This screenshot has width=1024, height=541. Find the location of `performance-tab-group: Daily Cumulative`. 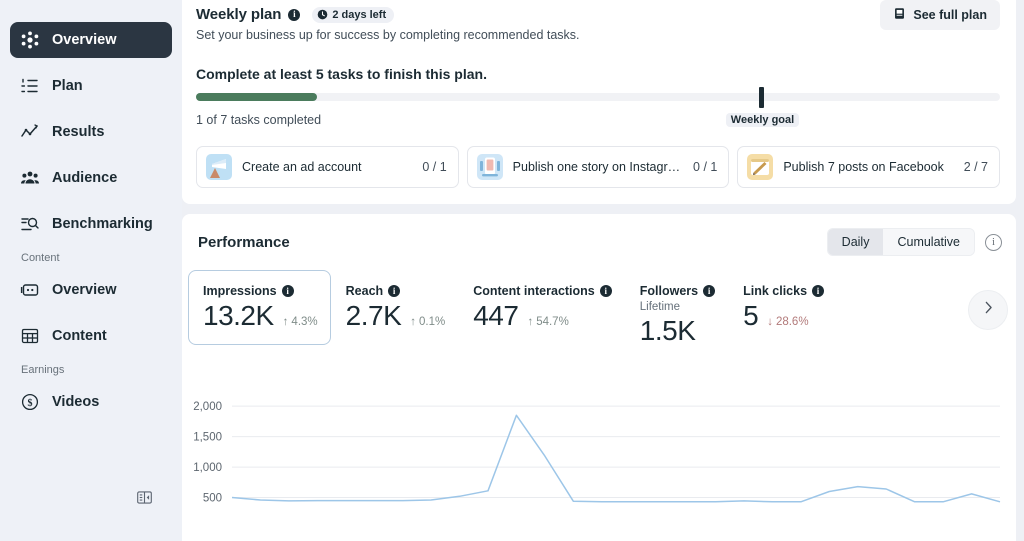

performance-tab-group: Daily Cumulative is located at coordinates (900, 242).